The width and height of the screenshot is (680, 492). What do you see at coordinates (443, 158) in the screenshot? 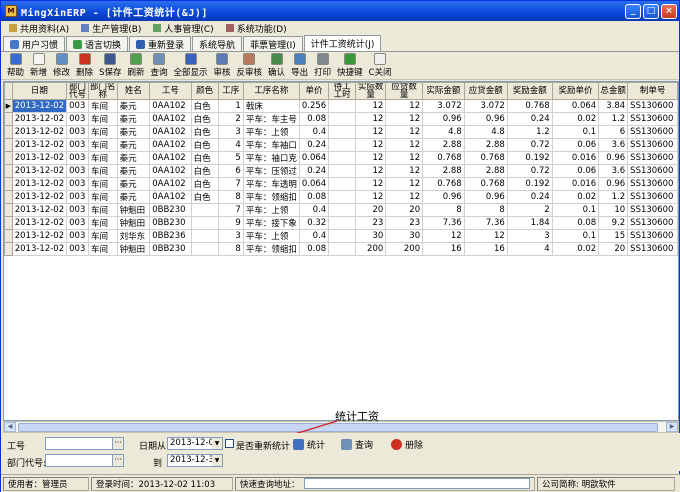
I see `table-cell: 0.768` at bounding box center [443, 158].